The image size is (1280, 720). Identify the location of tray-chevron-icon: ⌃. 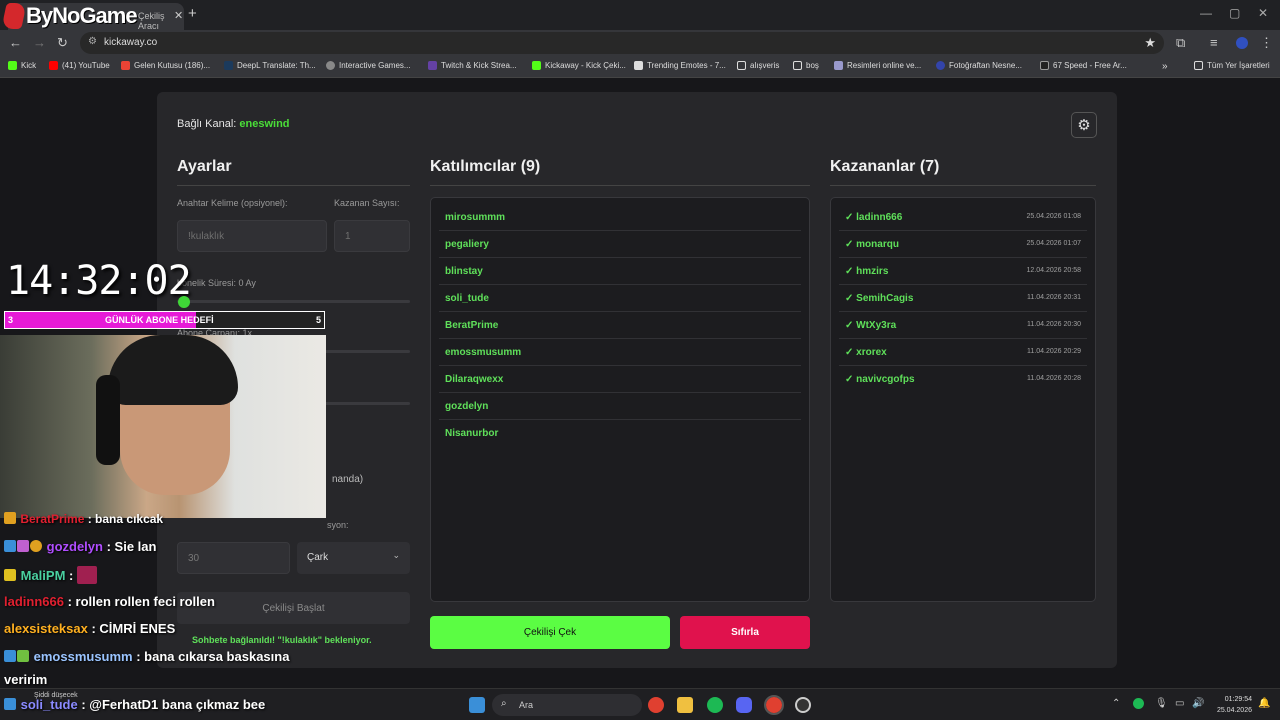
(1116, 703).